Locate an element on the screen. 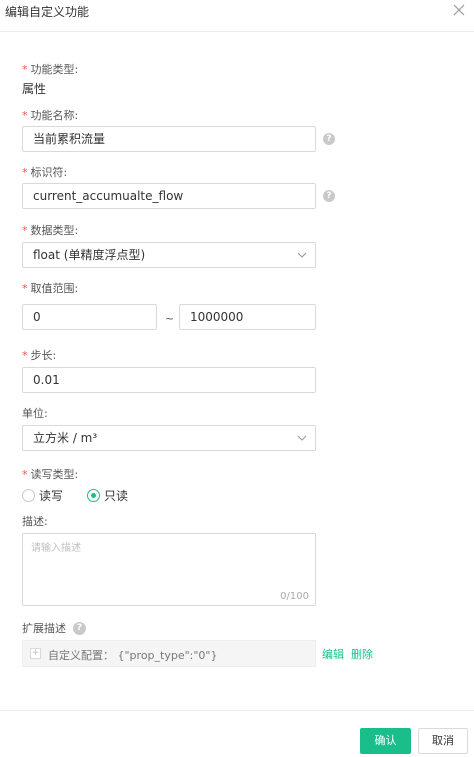 Image resolution: width=474 pixels, height=757 pixels. dialog-title: 编辑自定义功能 is located at coordinates (47, 12).